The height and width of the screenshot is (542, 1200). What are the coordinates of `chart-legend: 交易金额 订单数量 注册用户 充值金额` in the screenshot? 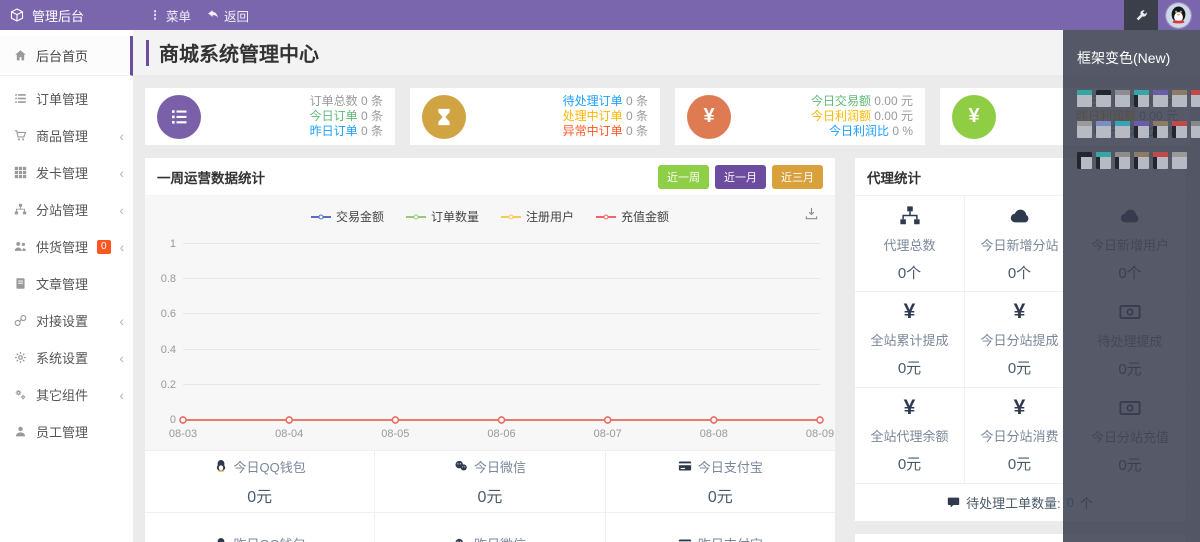 It's located at (490, 216).